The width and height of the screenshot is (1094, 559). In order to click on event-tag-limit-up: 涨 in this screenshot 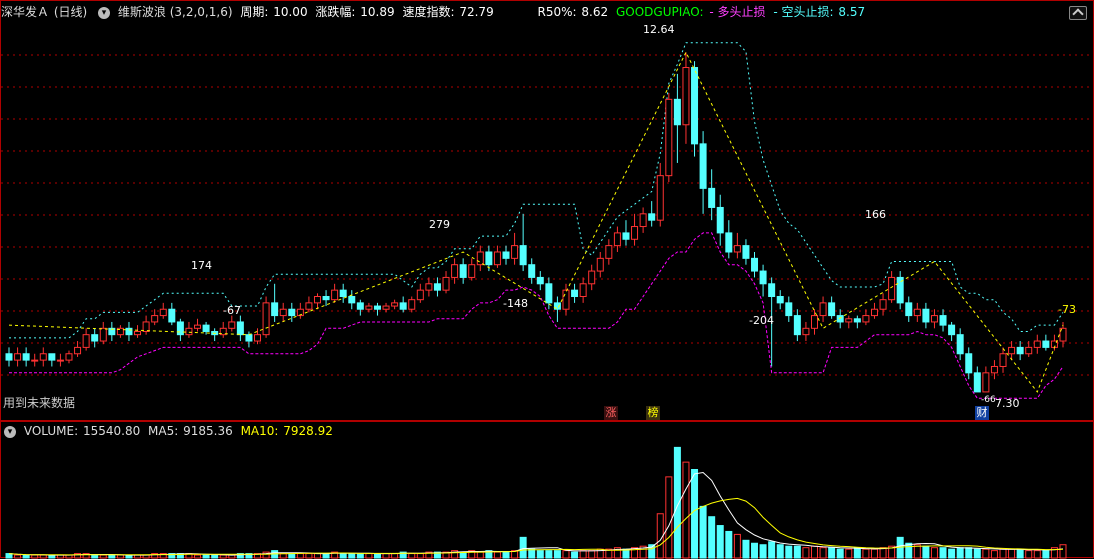, I will do `click(611, 413)`.